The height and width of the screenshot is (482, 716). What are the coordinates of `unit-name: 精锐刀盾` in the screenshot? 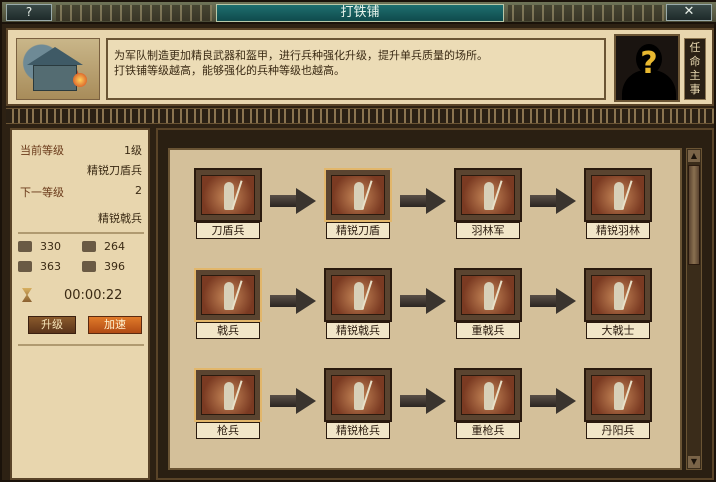 It's located at (358, 230).